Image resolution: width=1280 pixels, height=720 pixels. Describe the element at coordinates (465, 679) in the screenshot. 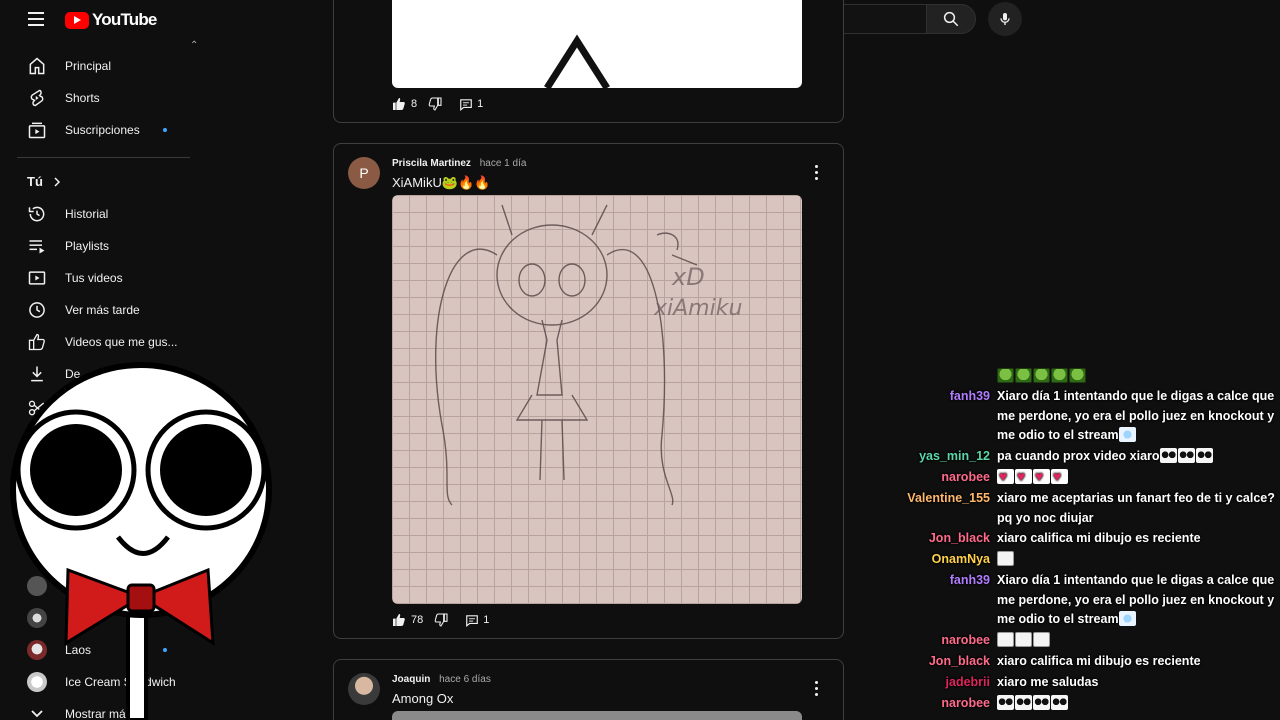

I see `post-time: hace 6 días` at that location.